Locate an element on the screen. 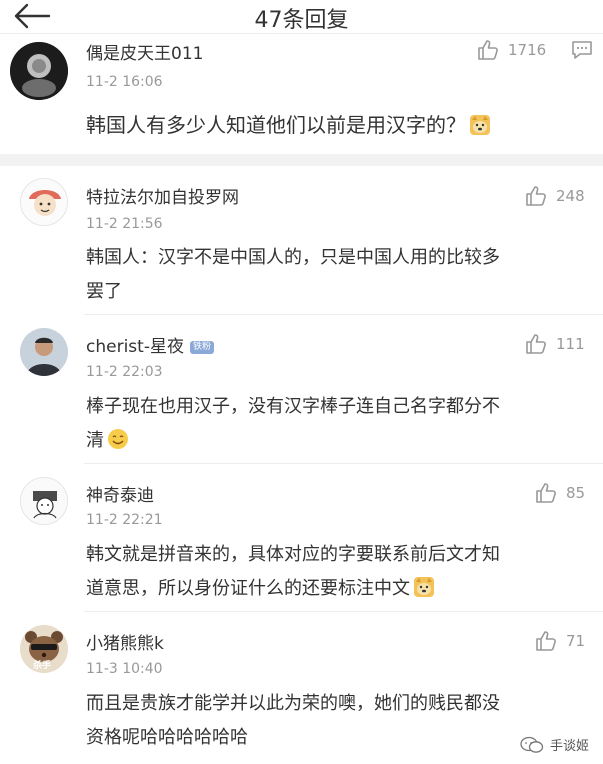 This screenshot has height=764, width=603. timestamp: 11-2 22:03 is located at coordinates (124, 372).